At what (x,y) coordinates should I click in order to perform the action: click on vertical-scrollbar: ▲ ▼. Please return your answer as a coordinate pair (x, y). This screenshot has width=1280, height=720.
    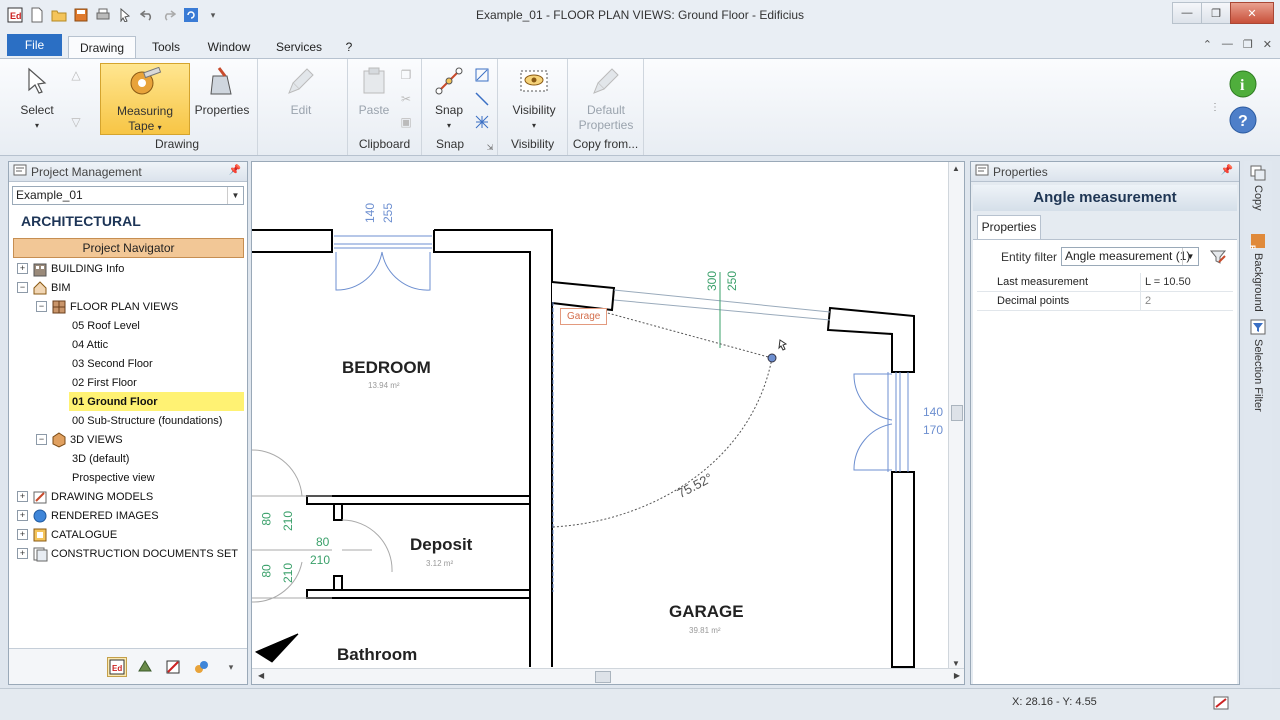
    Looking at the image, I should click on (956, 416).